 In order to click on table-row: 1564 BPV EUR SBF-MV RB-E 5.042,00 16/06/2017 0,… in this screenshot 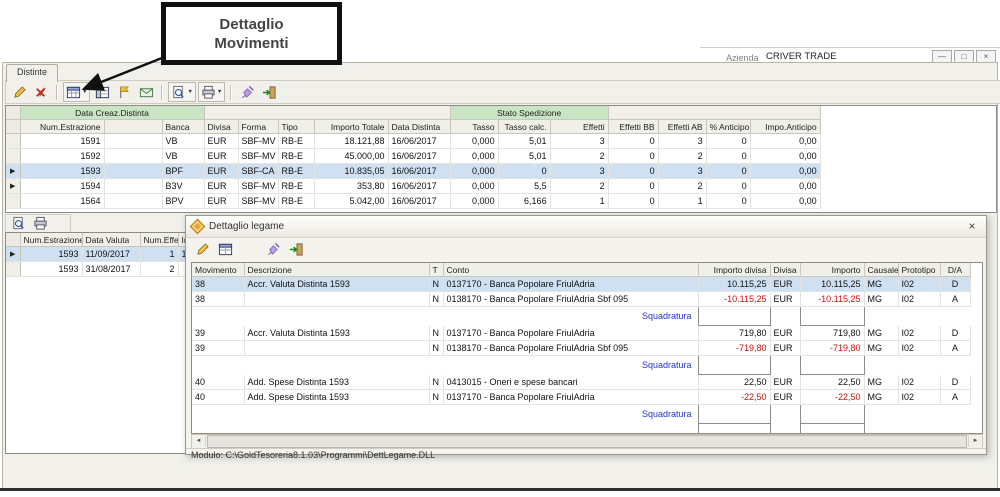, I will do `click(500, 201)`.